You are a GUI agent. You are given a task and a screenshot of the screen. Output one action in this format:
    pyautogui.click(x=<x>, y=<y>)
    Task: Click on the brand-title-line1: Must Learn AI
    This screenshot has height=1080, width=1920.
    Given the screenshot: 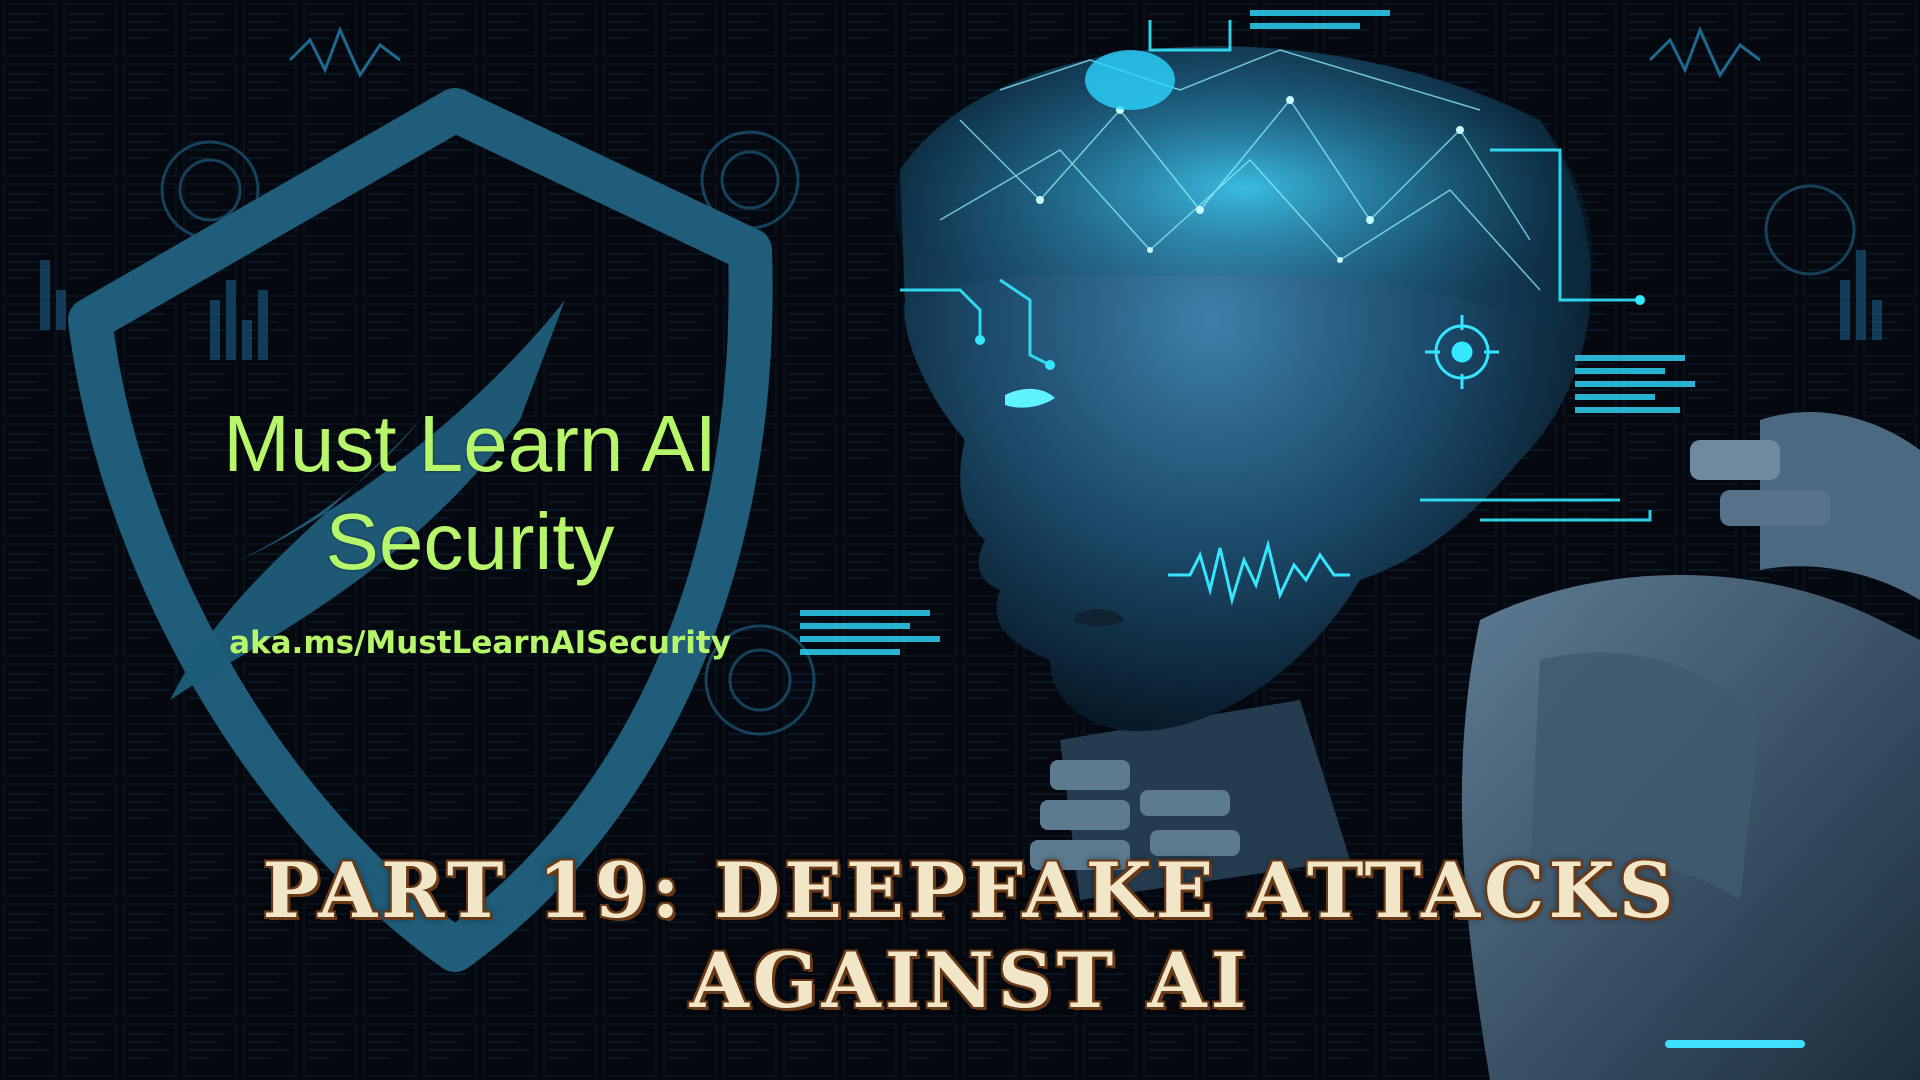 What is the action you would take?
    pyautogui.click(x=470, y=443)
    